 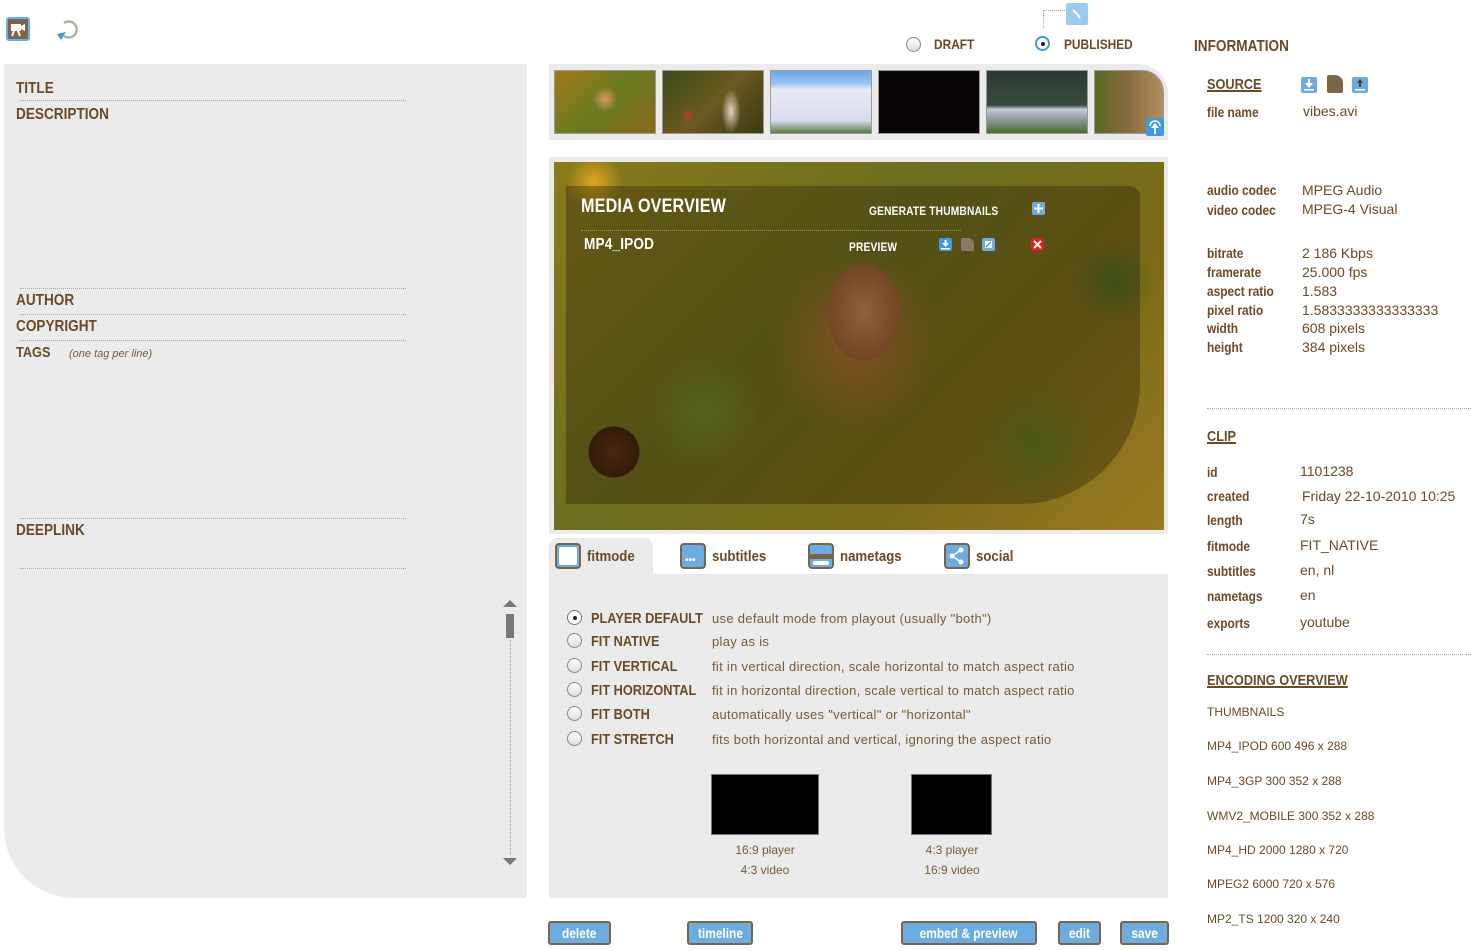 I want to click on button-label: embed & preview, so click(x=969, y=933).